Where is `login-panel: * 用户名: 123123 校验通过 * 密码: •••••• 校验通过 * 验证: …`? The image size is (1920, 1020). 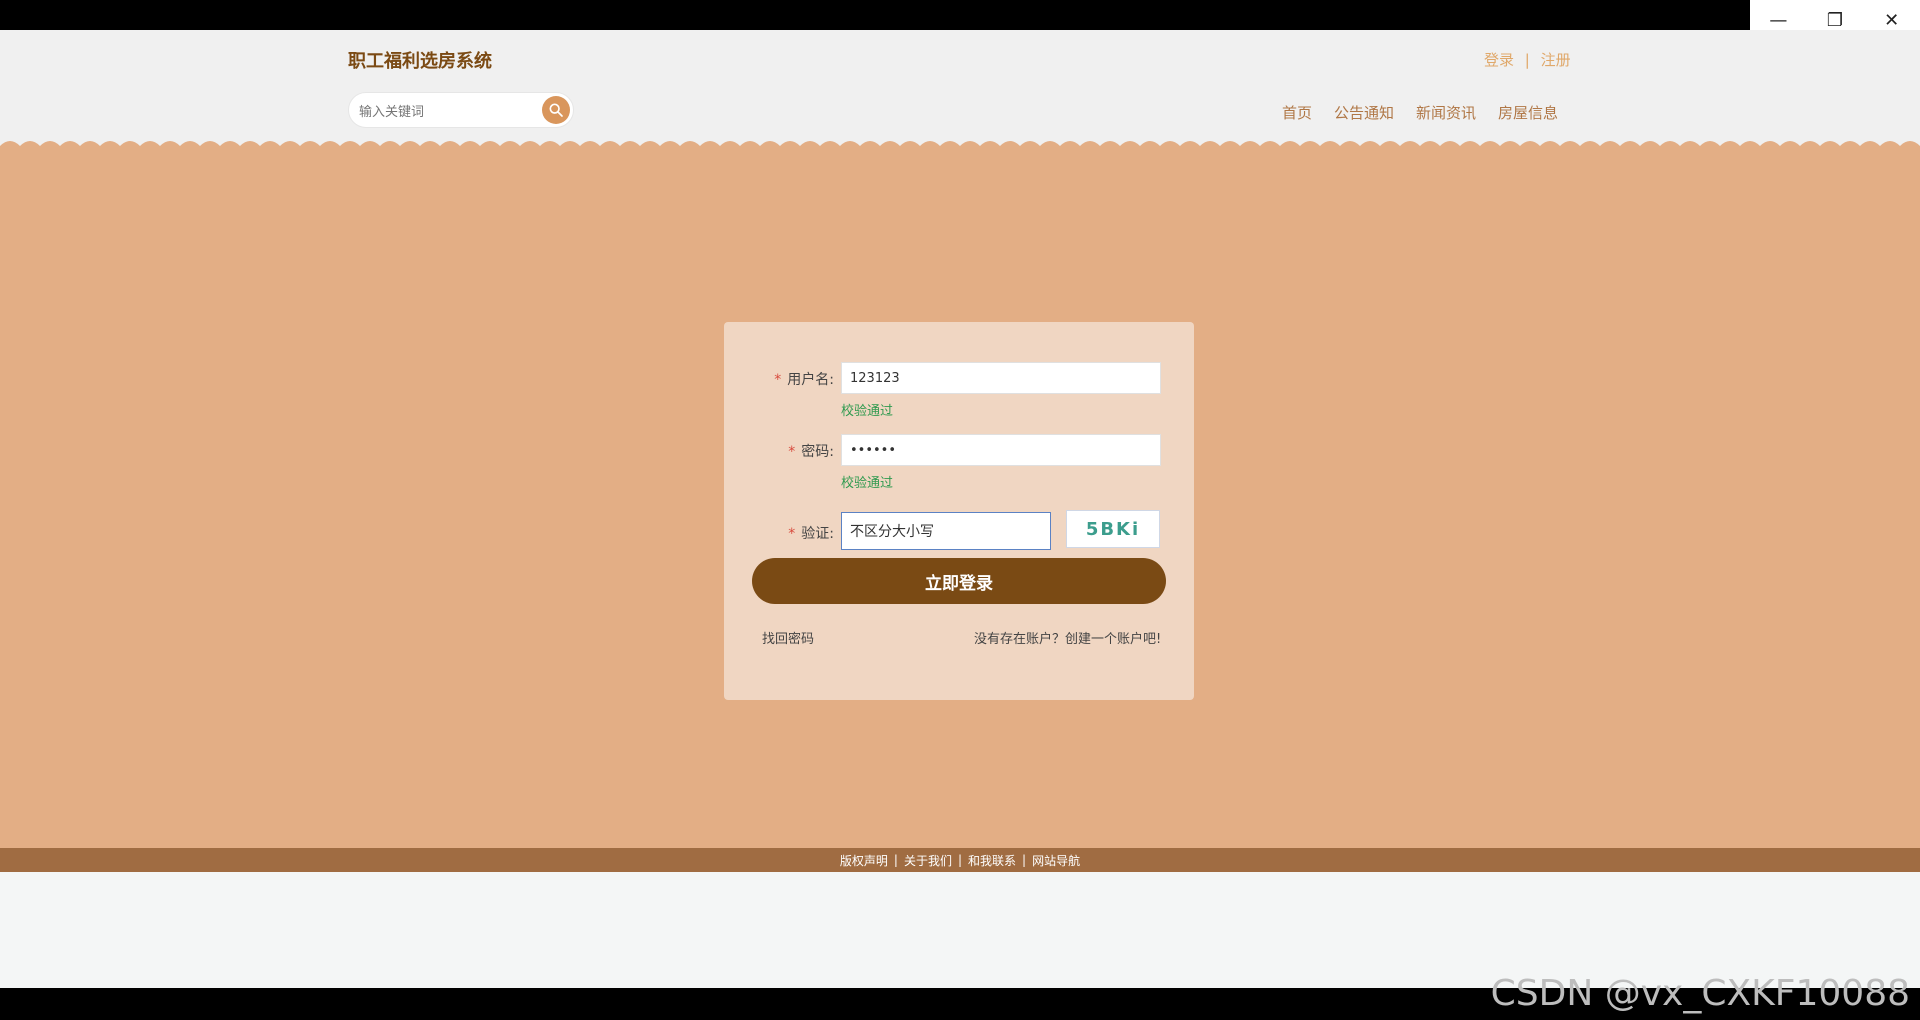 login-panel: * 用户名: 123123 校验通过 * 密码: •••••• 校验通过 * 验证: … is located at coordinates (959, 511).